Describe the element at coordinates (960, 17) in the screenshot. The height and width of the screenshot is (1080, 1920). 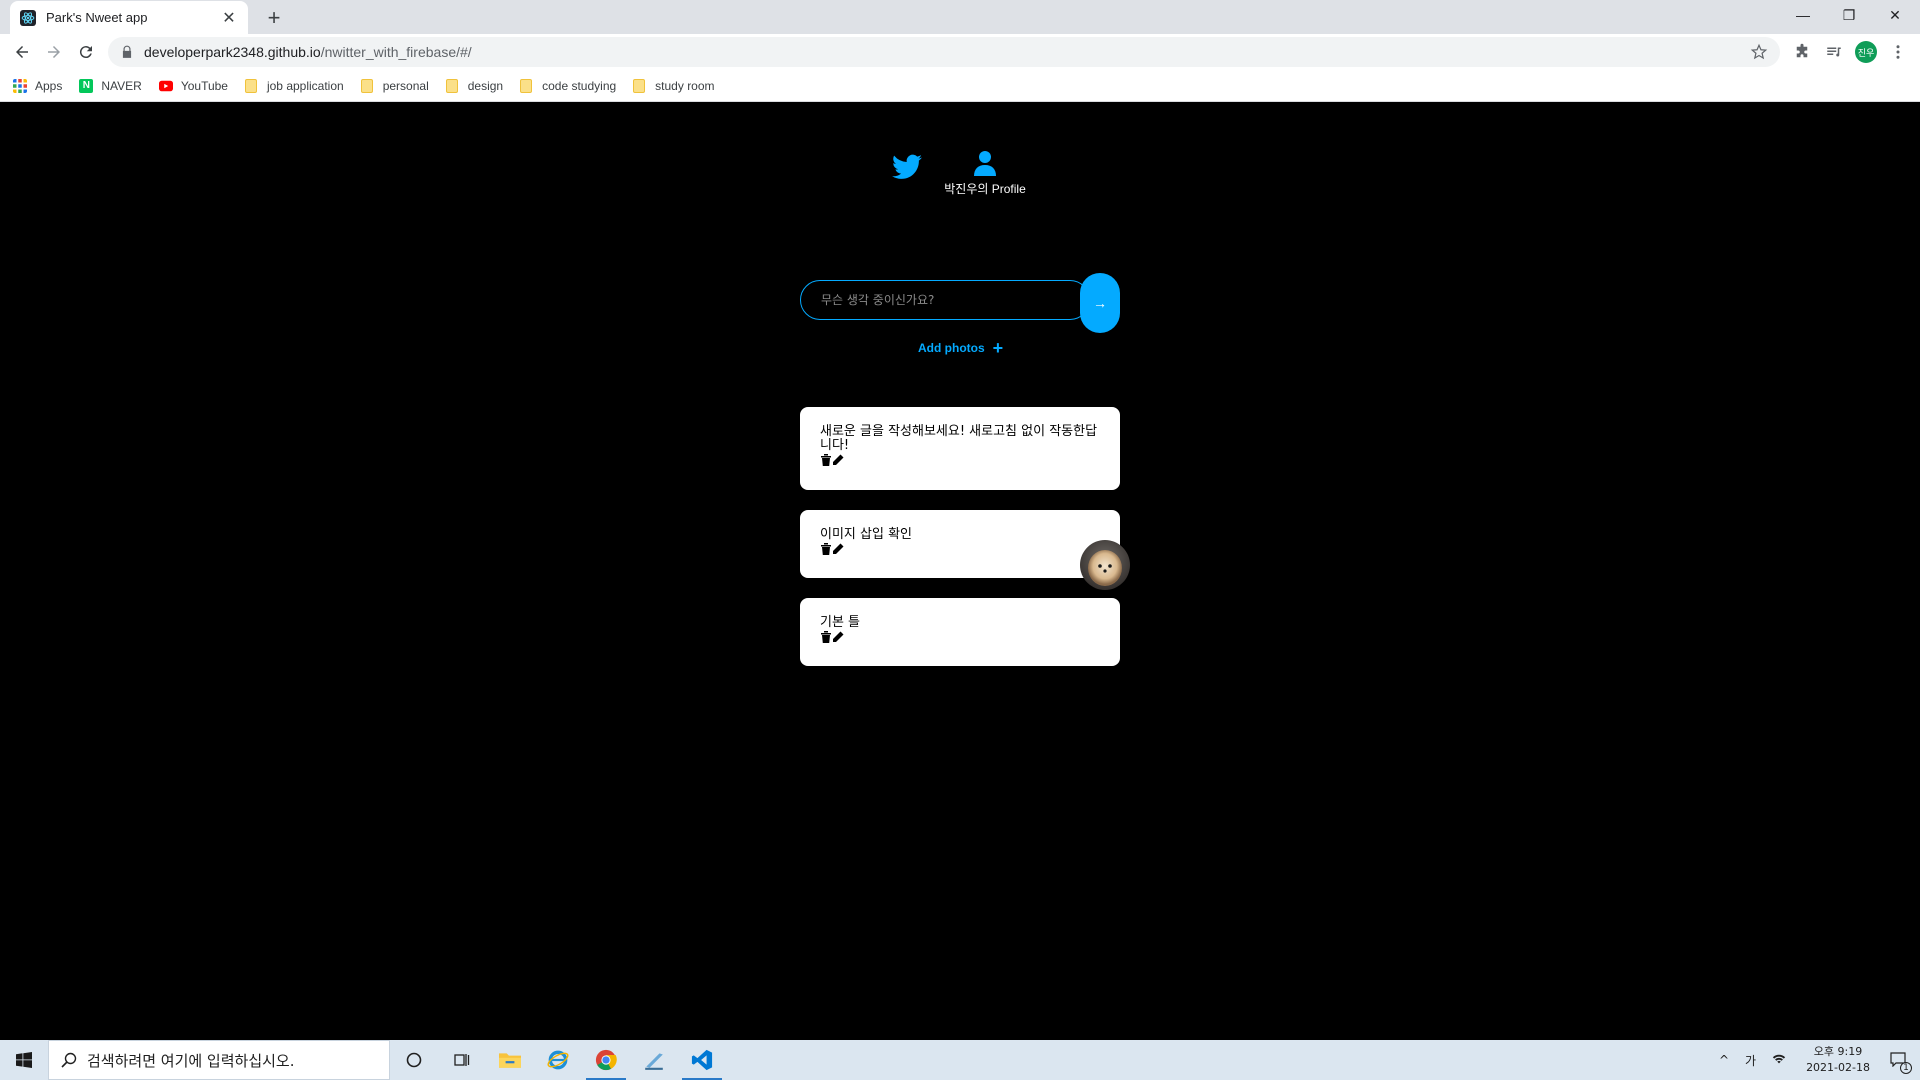
I see `browser-tabstrip: Park's Nweet app ✕ + — ❐ ✕` at that location.